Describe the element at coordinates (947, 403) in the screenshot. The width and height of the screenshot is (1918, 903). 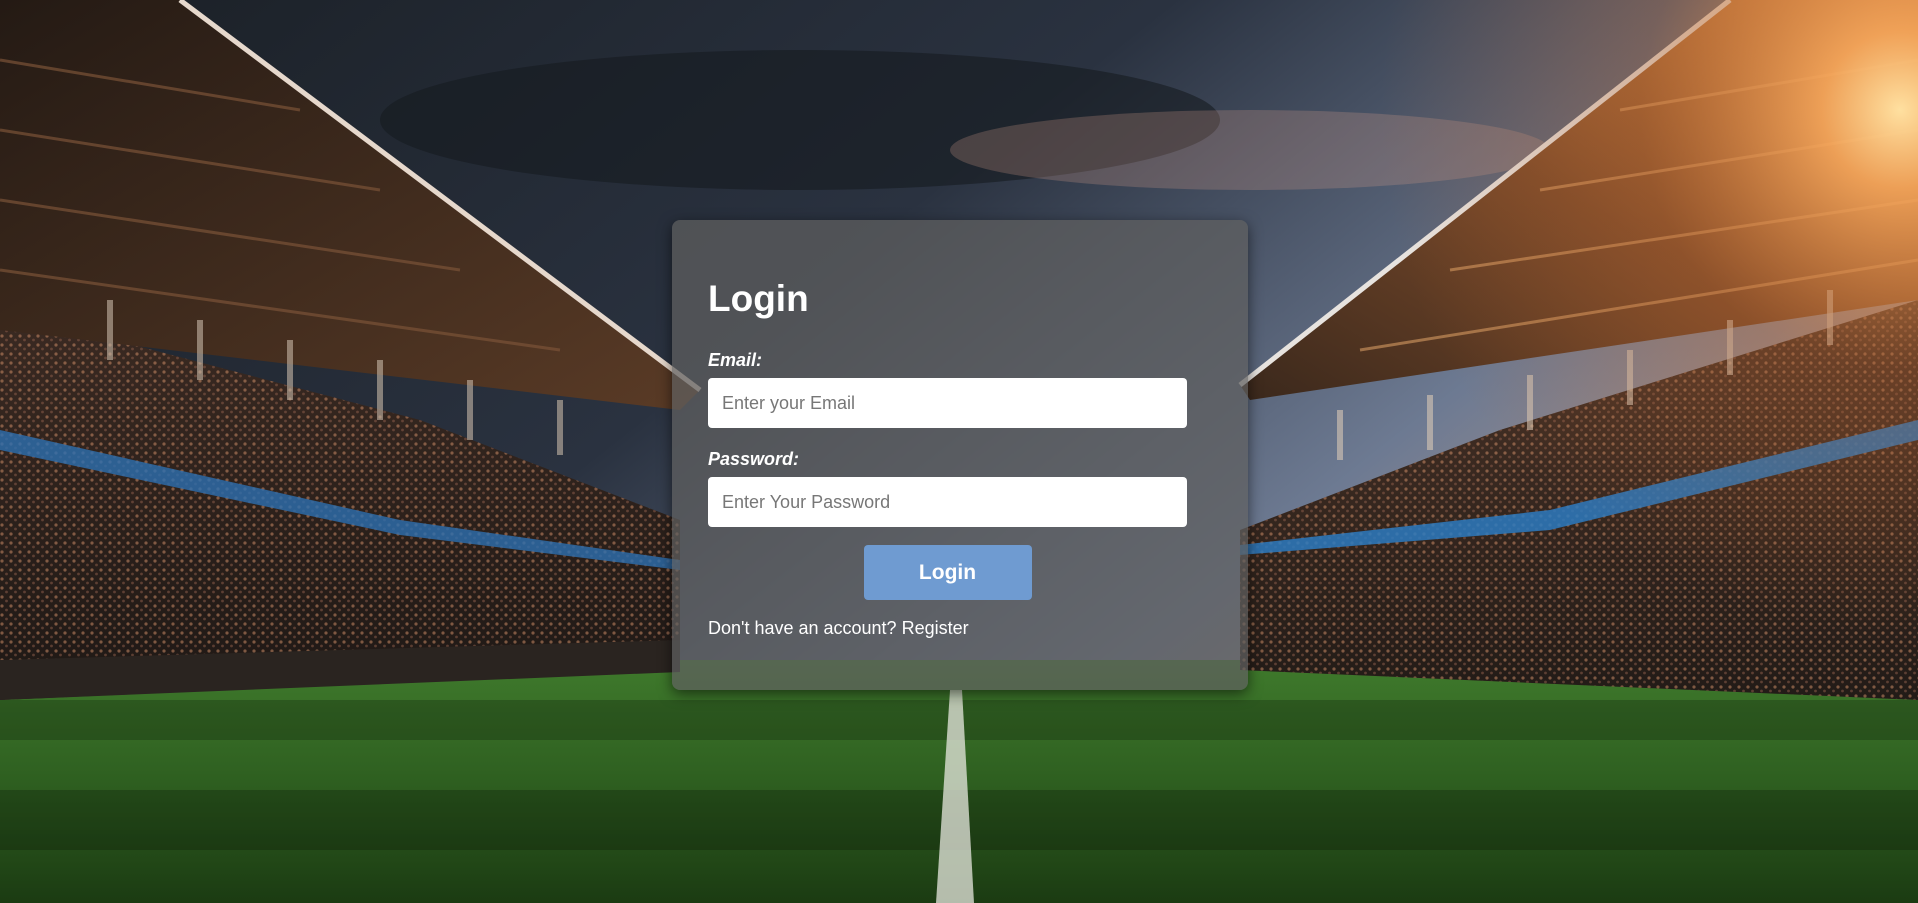
I see `email-input` at that location.